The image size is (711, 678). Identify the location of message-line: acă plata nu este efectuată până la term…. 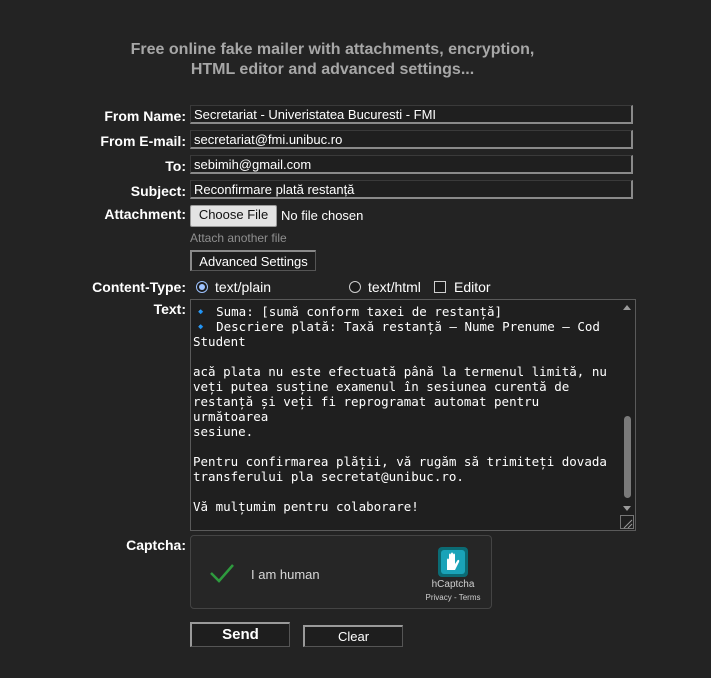
(403, 371).